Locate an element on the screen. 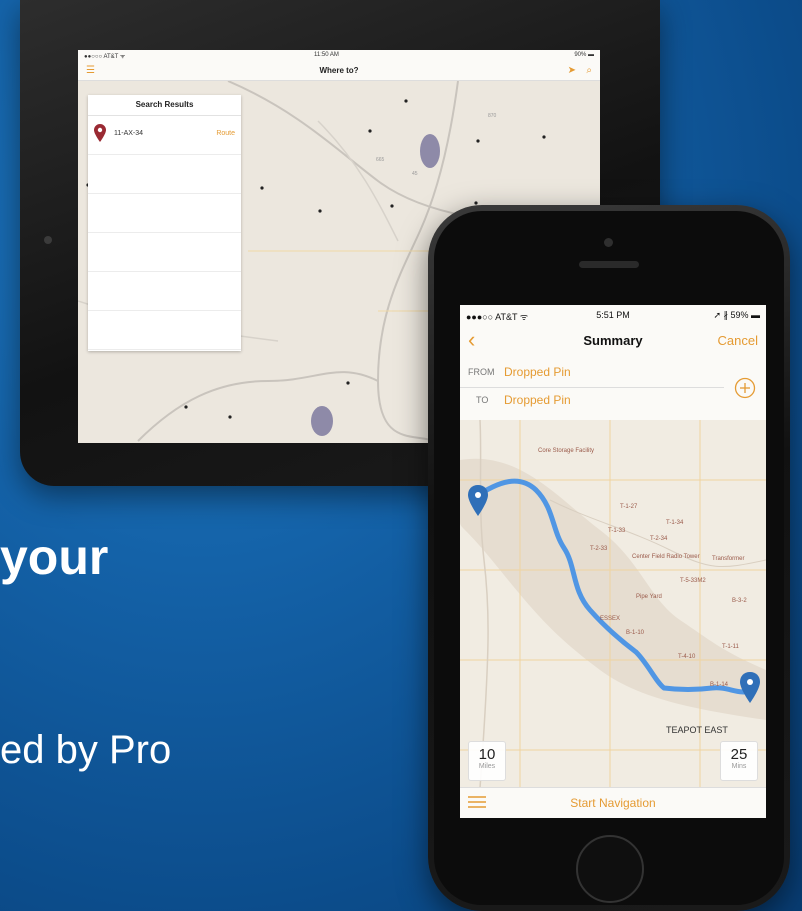  map-road-label: 665 is located at coordinates (380, 160).